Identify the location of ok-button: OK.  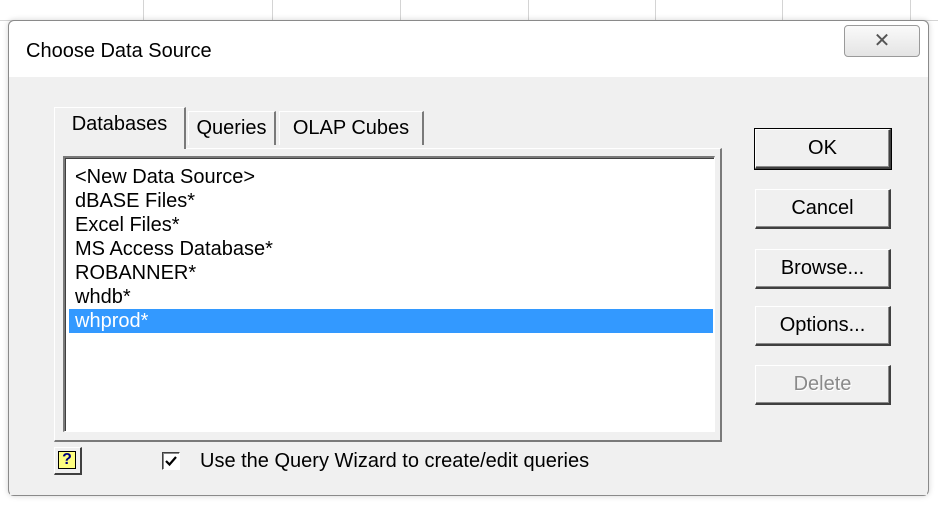
(823, 149).